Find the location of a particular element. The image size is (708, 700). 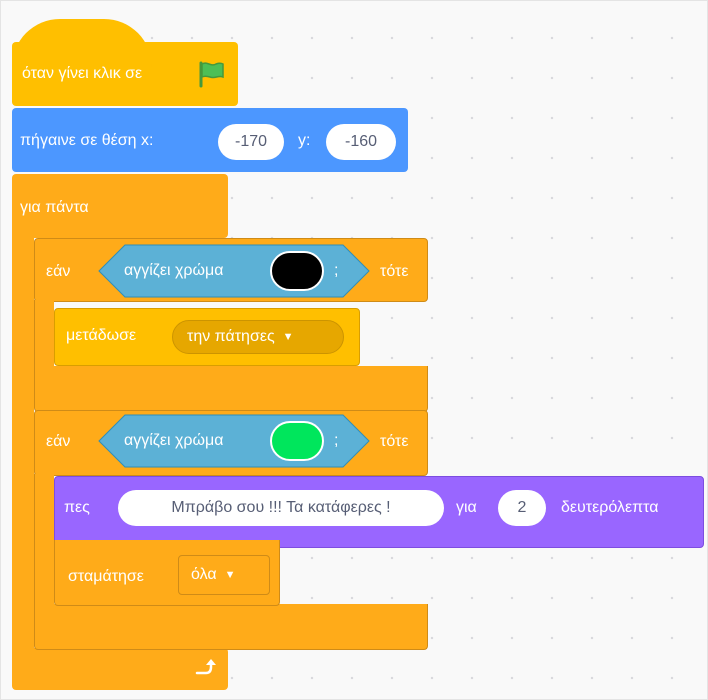

stop-option-dropdown: όλα ▼ is located at coordinates (224, 575).